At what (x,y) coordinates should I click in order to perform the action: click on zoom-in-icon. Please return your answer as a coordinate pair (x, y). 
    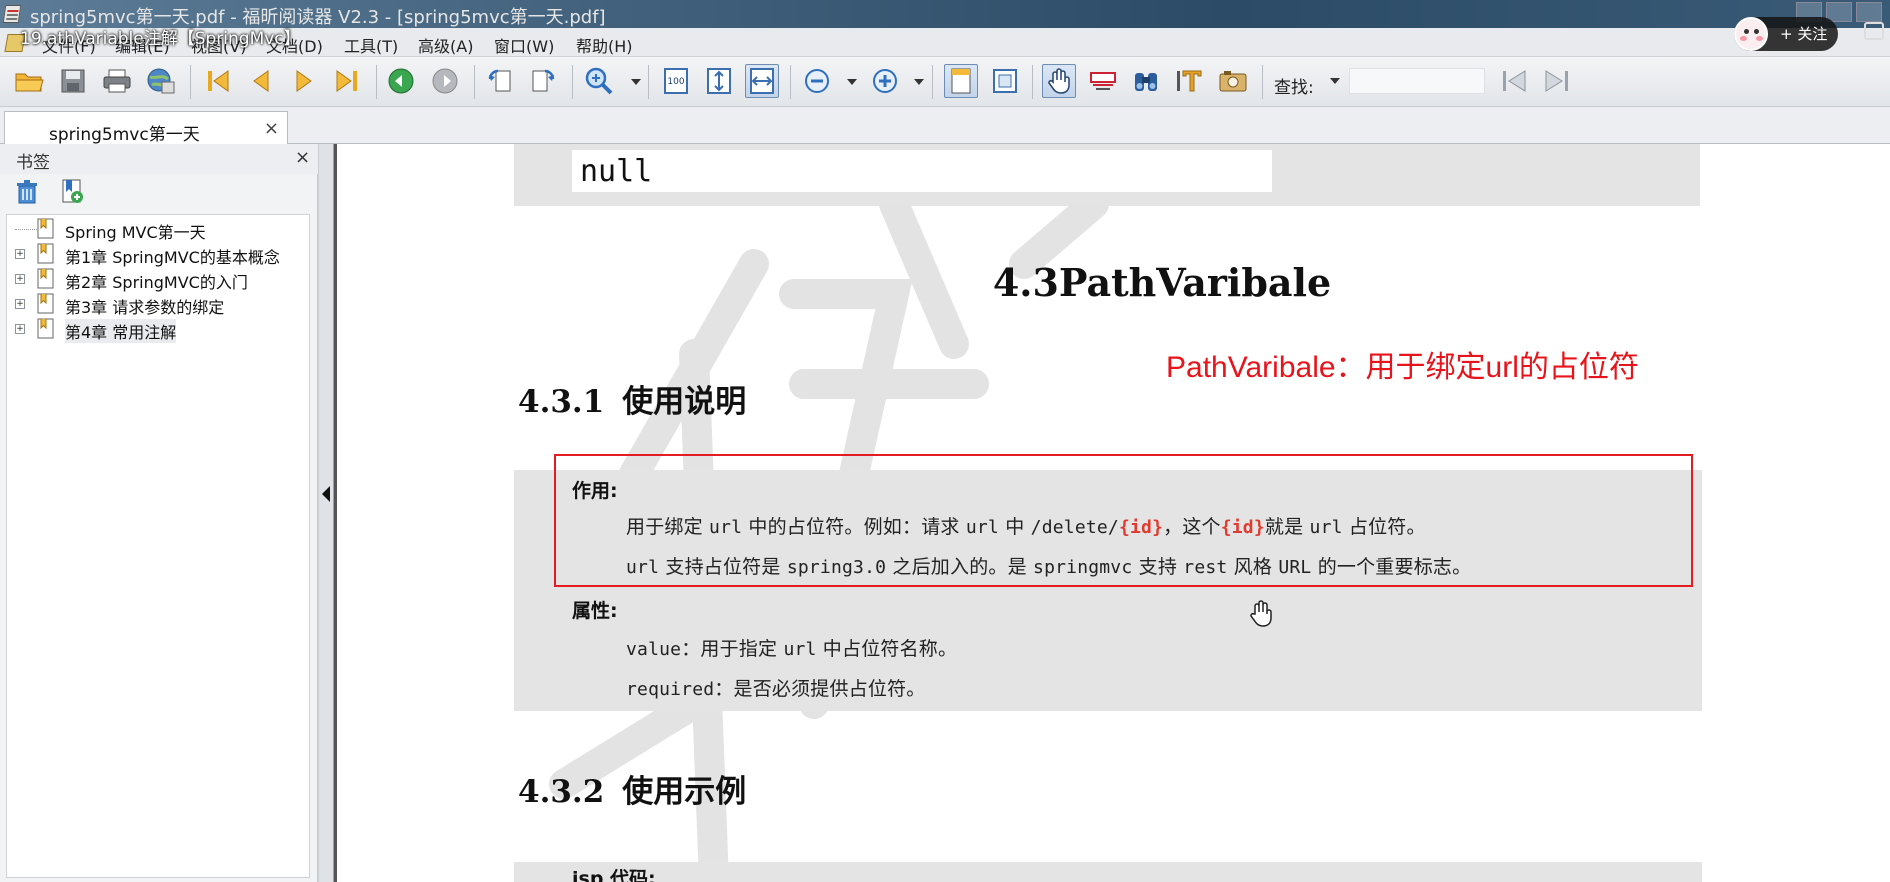
    Looking at the image, I should click on (885, 81).